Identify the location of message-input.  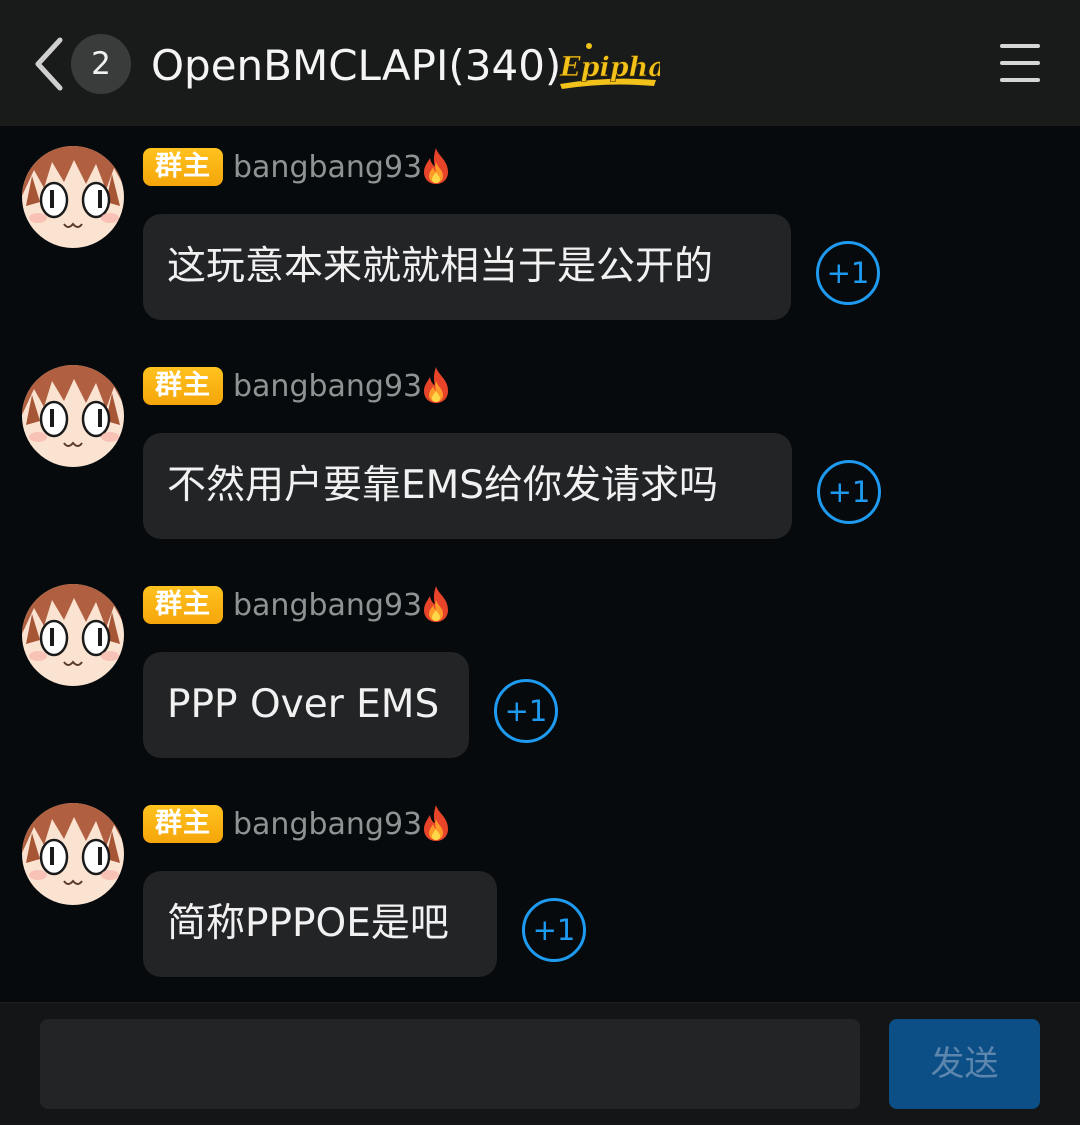
(450, 1064).